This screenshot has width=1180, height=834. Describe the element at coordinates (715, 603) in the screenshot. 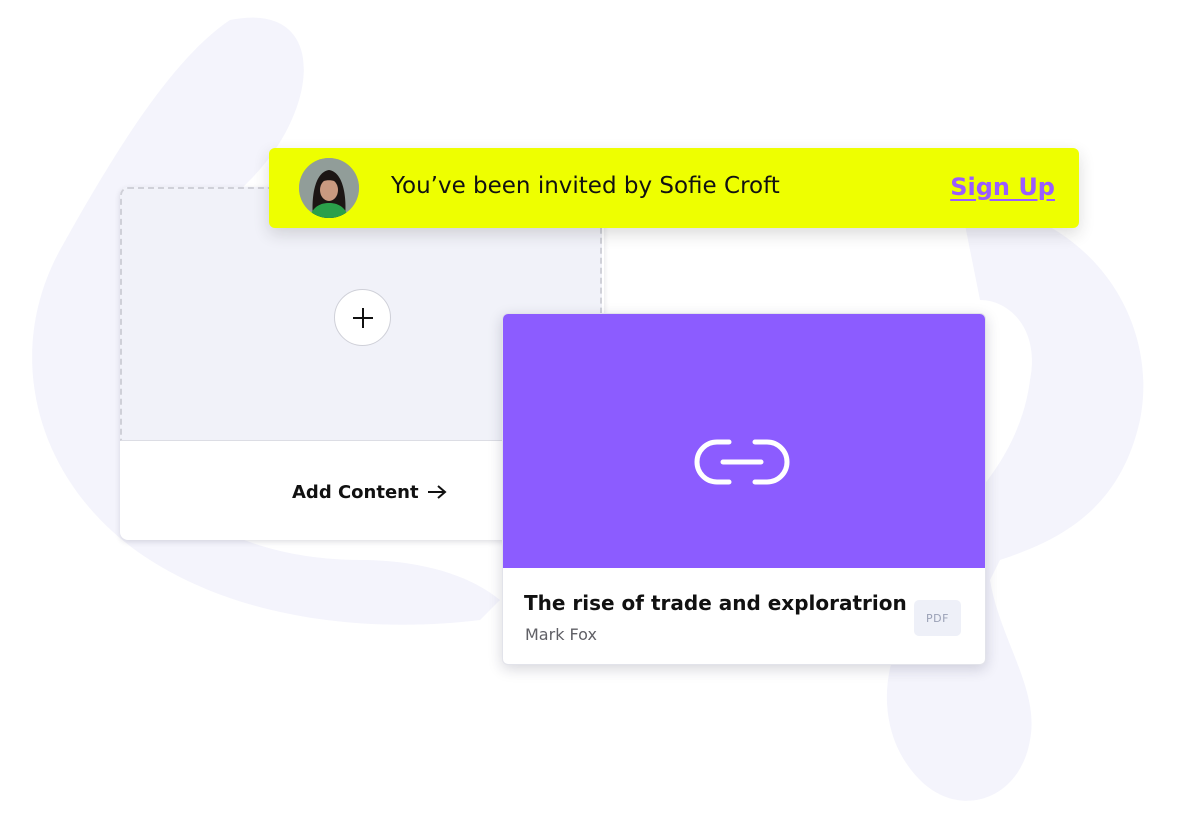

I see `resource-title: The rise of trade and exploratrion` at that location.